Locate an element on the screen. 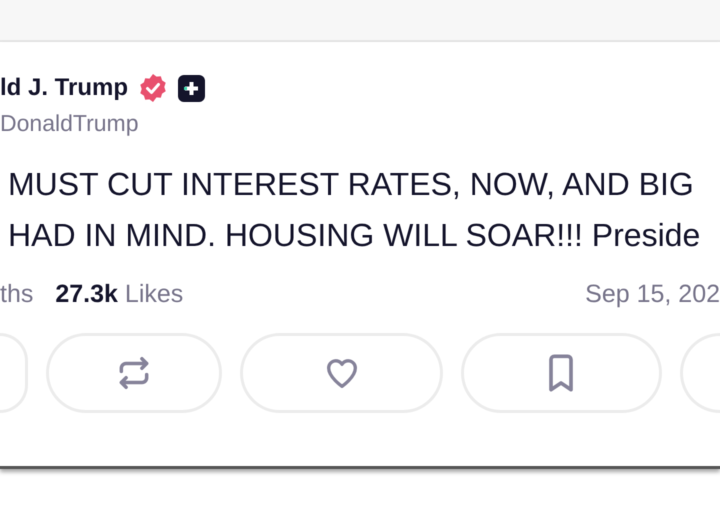  author-handle: DonaldTrump is located at coordinates (70, 123).